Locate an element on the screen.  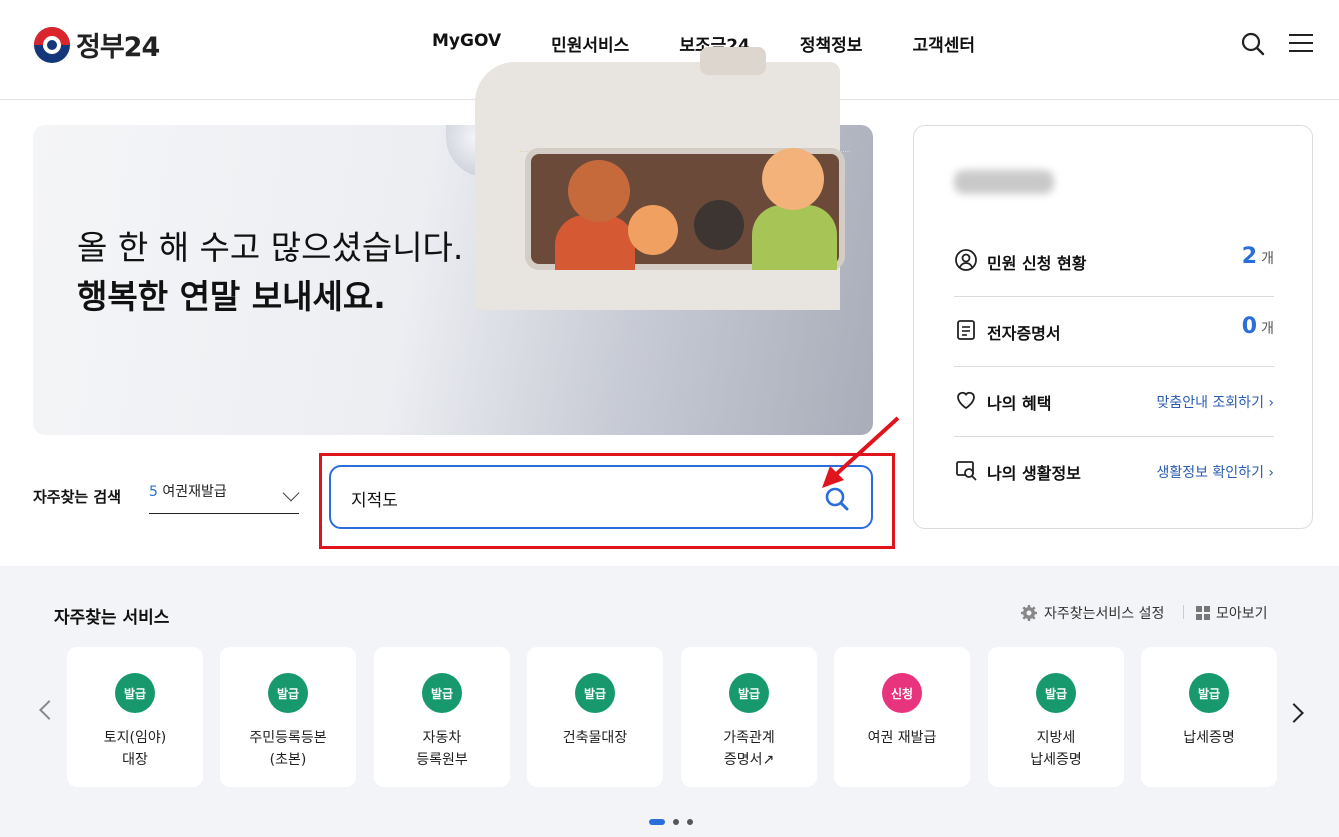
site-logo: 정부24 is located at coordinates (97, 44).